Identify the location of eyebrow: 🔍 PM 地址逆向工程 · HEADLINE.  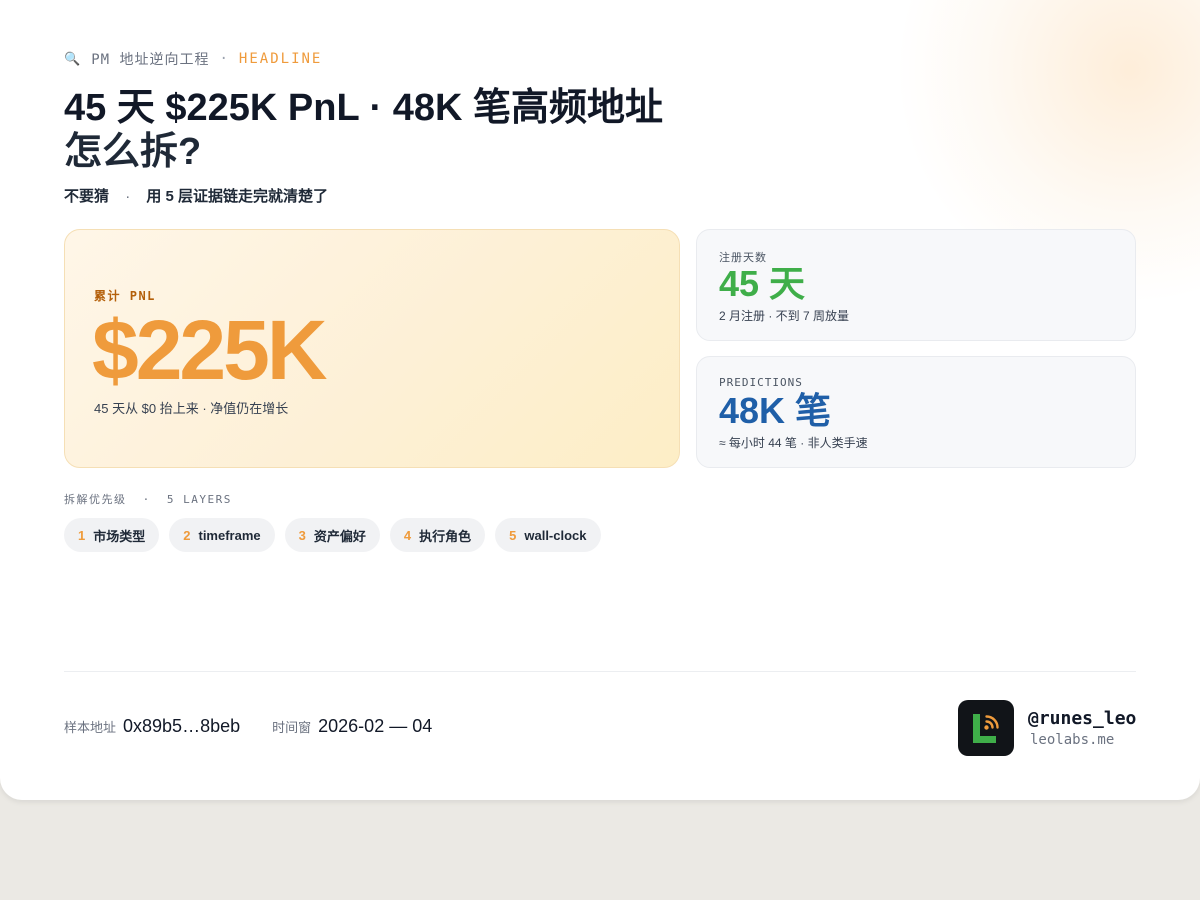
(193, 59).